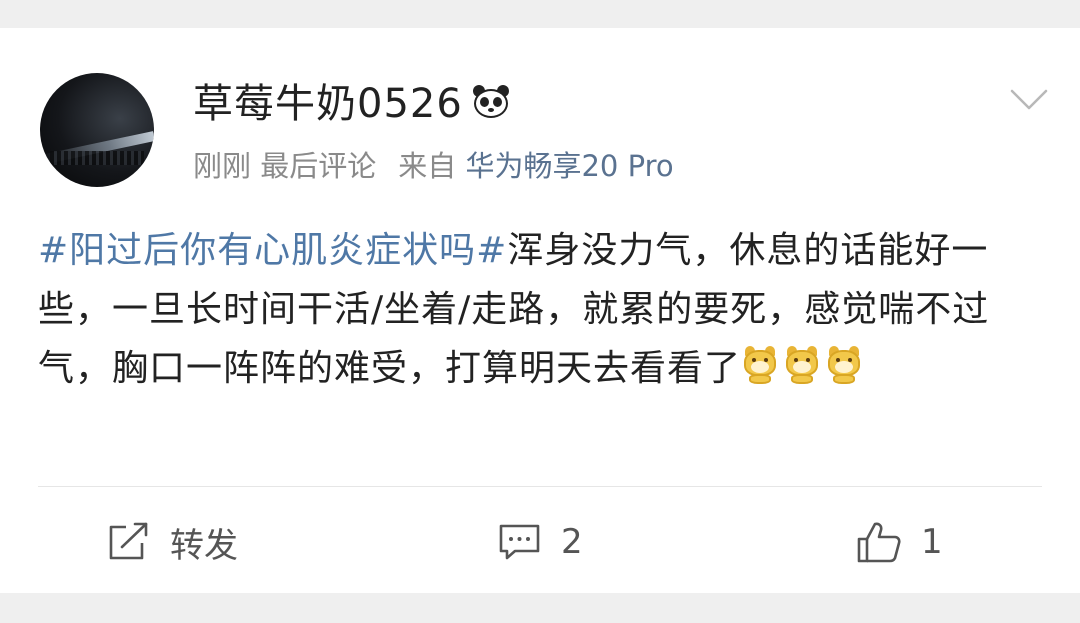 The width and height of the screenshot is (1080, 623). What do you see at coordinates (204, 545) in the screenshot?
I see `repost-label: 转发` at bounding box center [204, 545].